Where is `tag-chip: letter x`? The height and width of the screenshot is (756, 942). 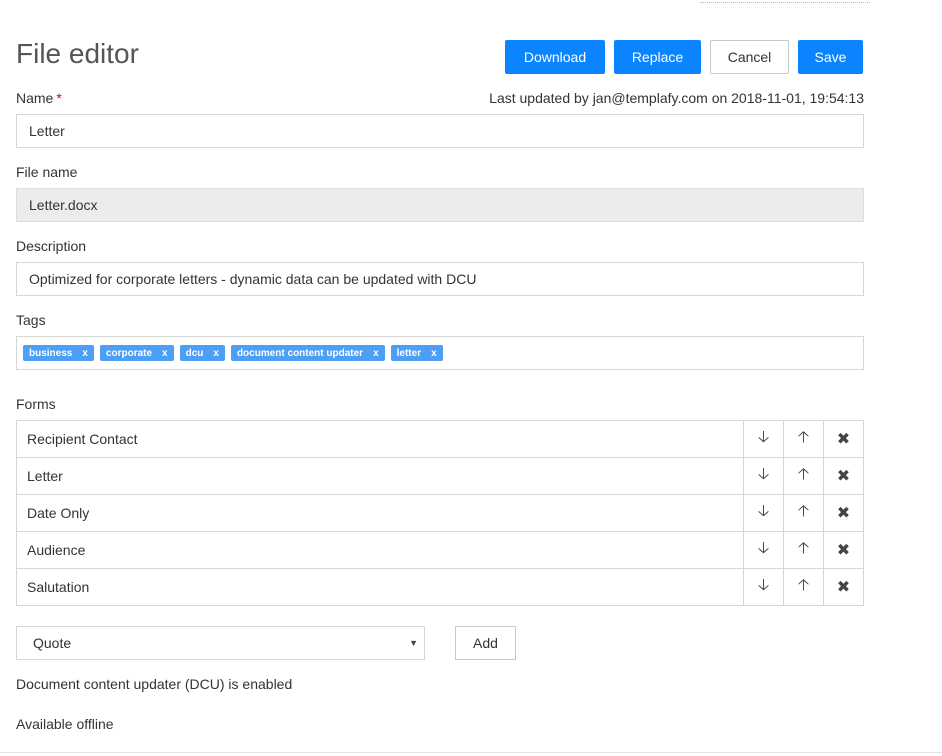 tag-chip: letter x is located at coordinates (416, 353).